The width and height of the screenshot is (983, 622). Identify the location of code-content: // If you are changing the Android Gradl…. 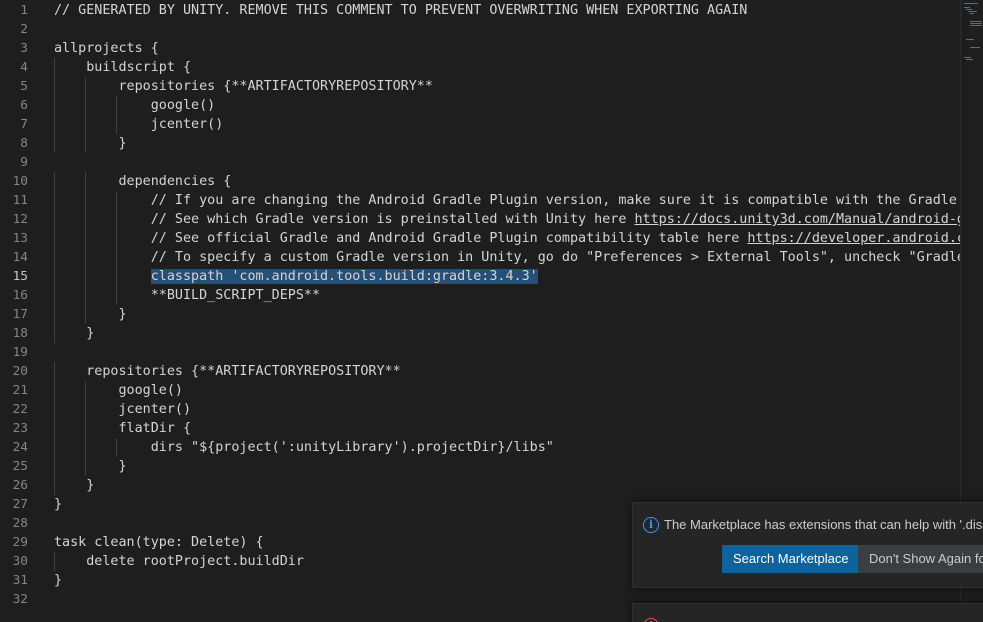
(518, 200).